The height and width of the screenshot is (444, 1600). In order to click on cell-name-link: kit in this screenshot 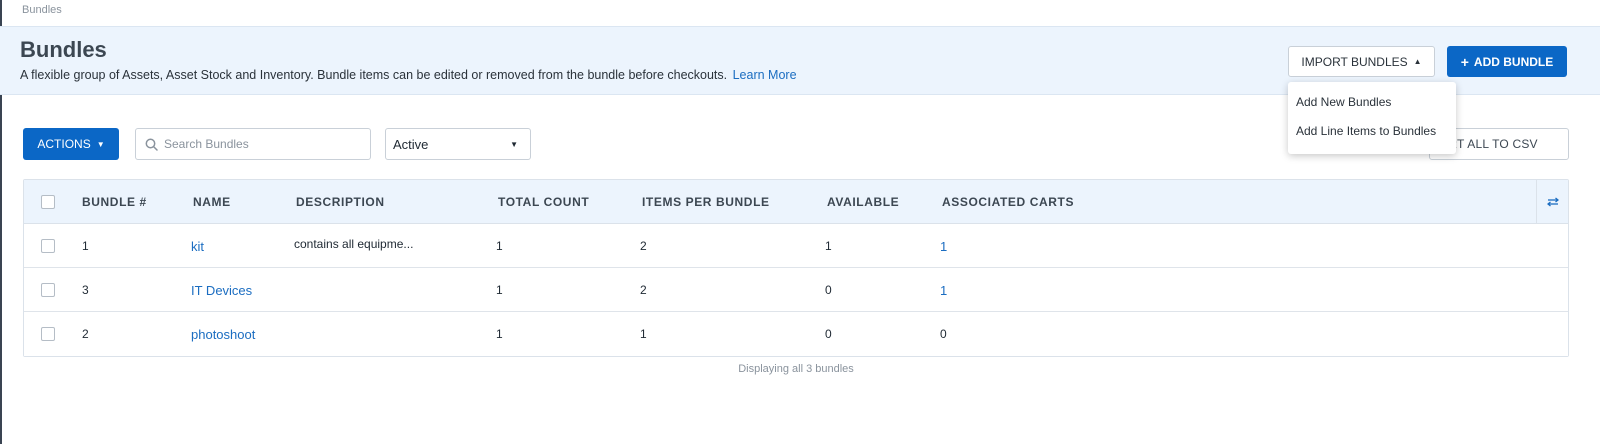, I will do `click(197, 246)`.